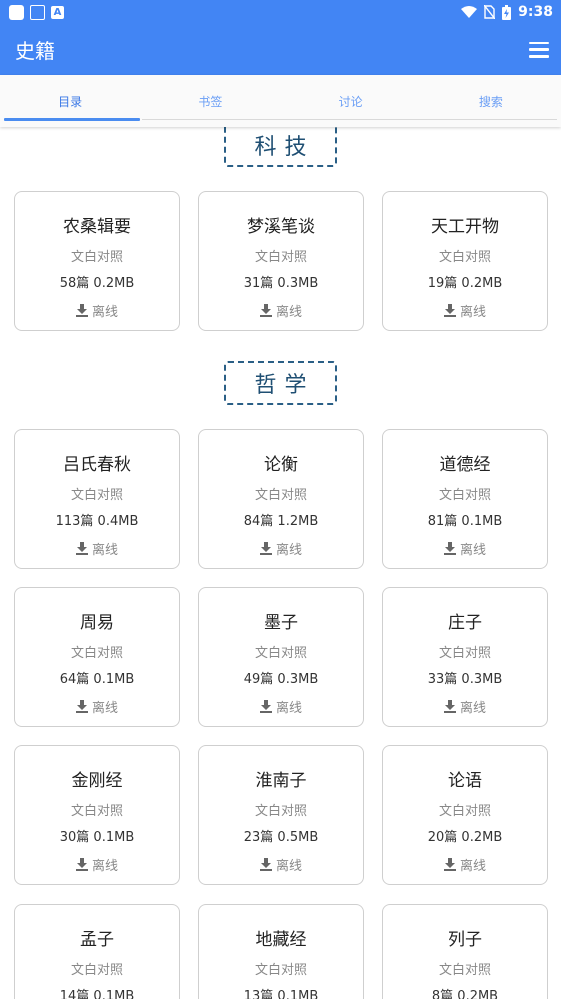 This screenshot has height=999, width=561. Describe the element at coordinates (507, 12) in the screenshot. I see `battery-charging-icon` at that location.